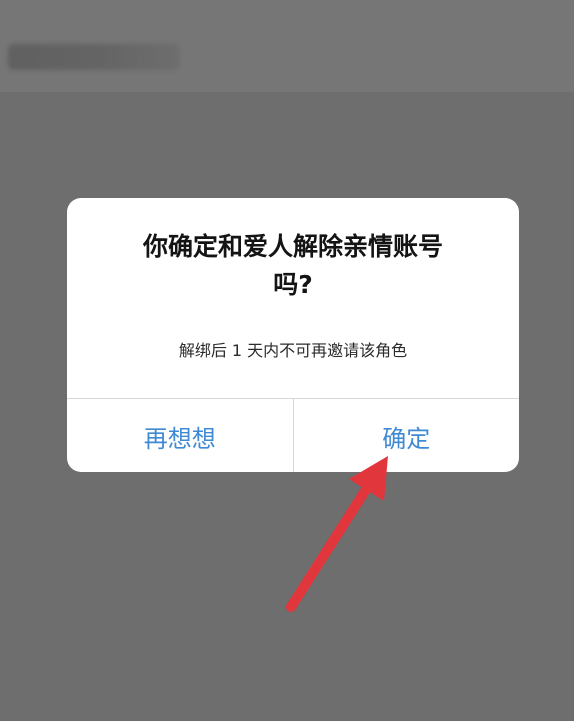 The height and width of the screenshot is (721, 574). What do you see at coordinates (287, 46) in the screenshot?
I see `top-bar` at bounding box center [287, 46].